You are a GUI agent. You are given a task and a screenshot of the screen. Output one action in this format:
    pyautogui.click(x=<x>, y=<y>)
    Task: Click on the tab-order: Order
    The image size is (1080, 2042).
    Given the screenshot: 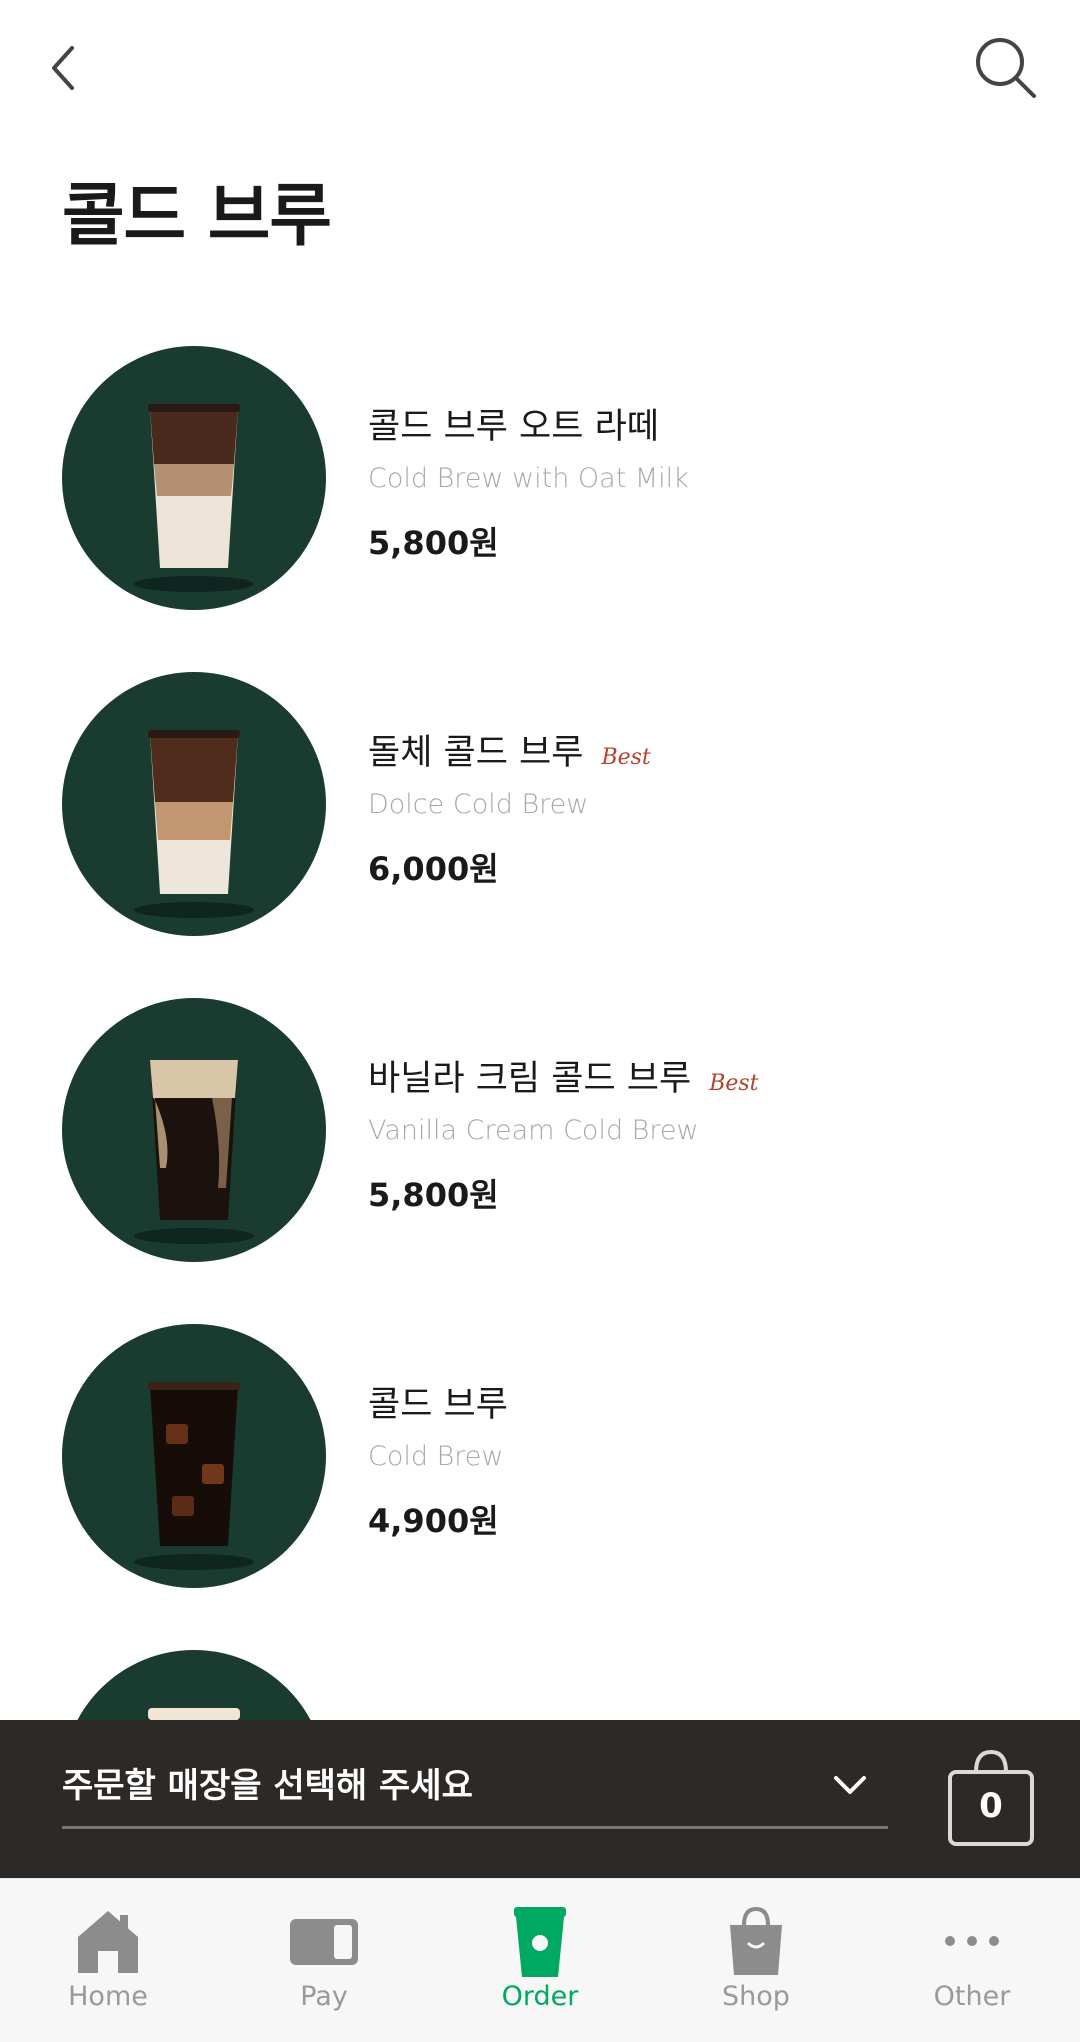 What is the action you would take?
    pyautogui.click(x=540, y=1960)
    